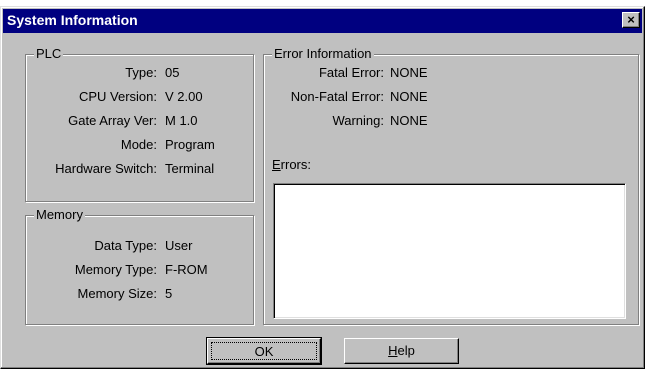 The image size is (645, 379). I want to click on plc-mode-value: Program, so click(190, 144).